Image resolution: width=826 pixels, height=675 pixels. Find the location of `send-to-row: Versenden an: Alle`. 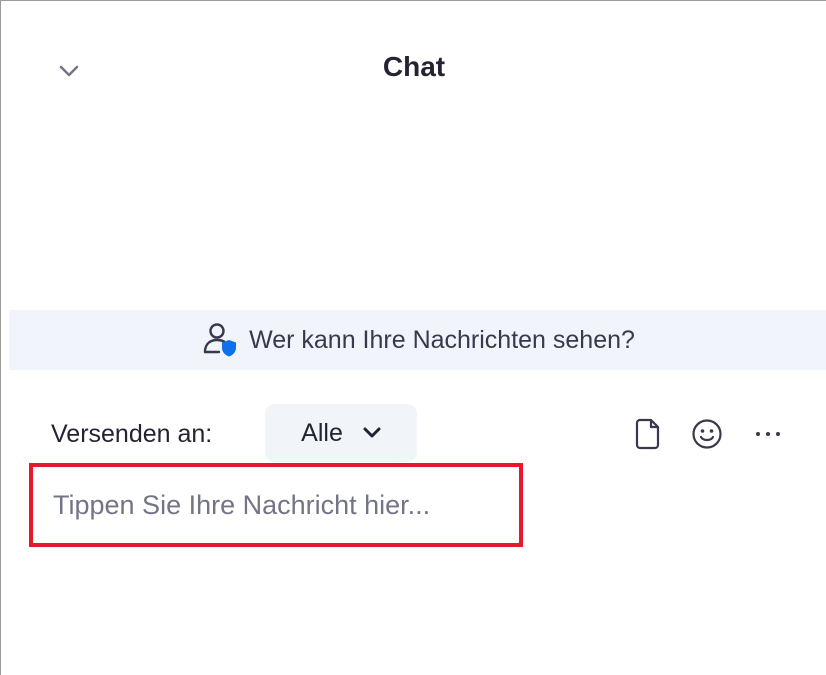

send-to-row: Versenden an: Alle is located at coordinates (413, 433).